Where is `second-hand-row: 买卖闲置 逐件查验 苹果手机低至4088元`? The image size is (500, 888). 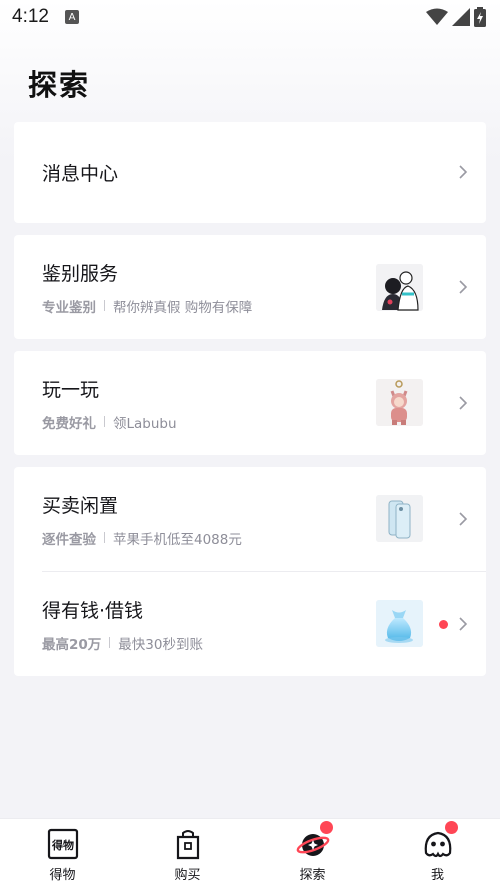 second-hand-row: 买卖闲置 逐件查验 苹果手机低至4088元 is located at coordinates (250, 519).